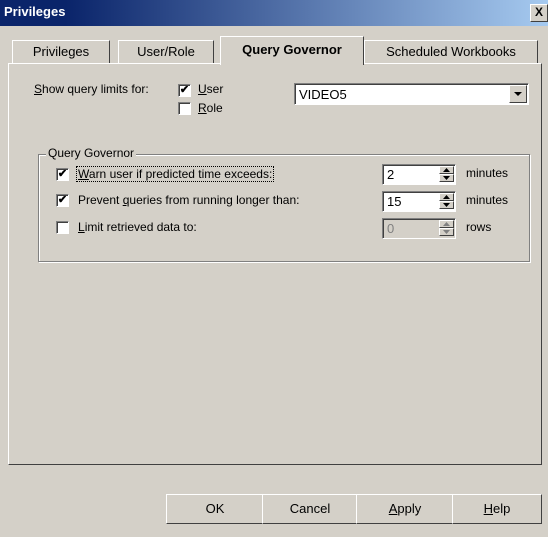  Describe the element at coordinates (391, 228) in the screenshot. I see `limit-rows-value: 0` at that location.